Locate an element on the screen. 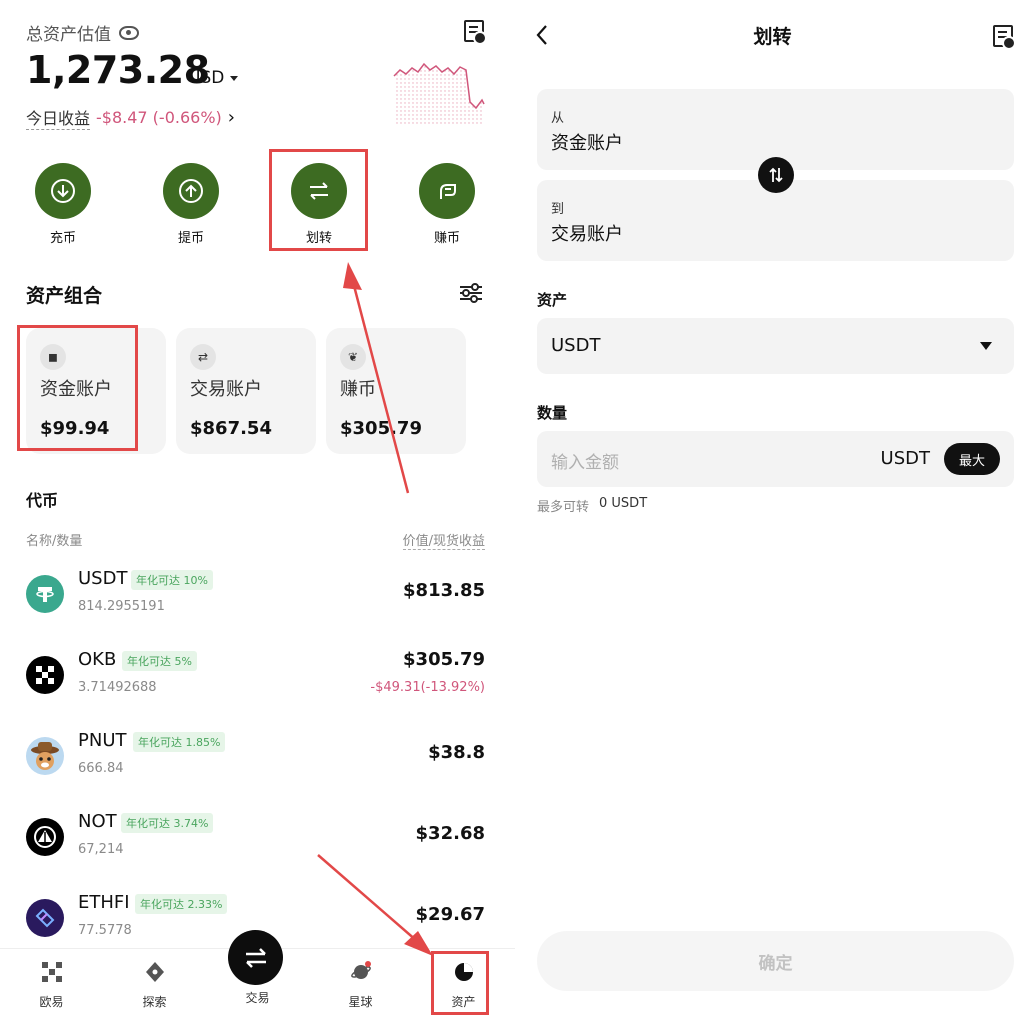 This screenshot has width=1030, height=1027. asset-value: USDT is located at coordinates (576, 345).